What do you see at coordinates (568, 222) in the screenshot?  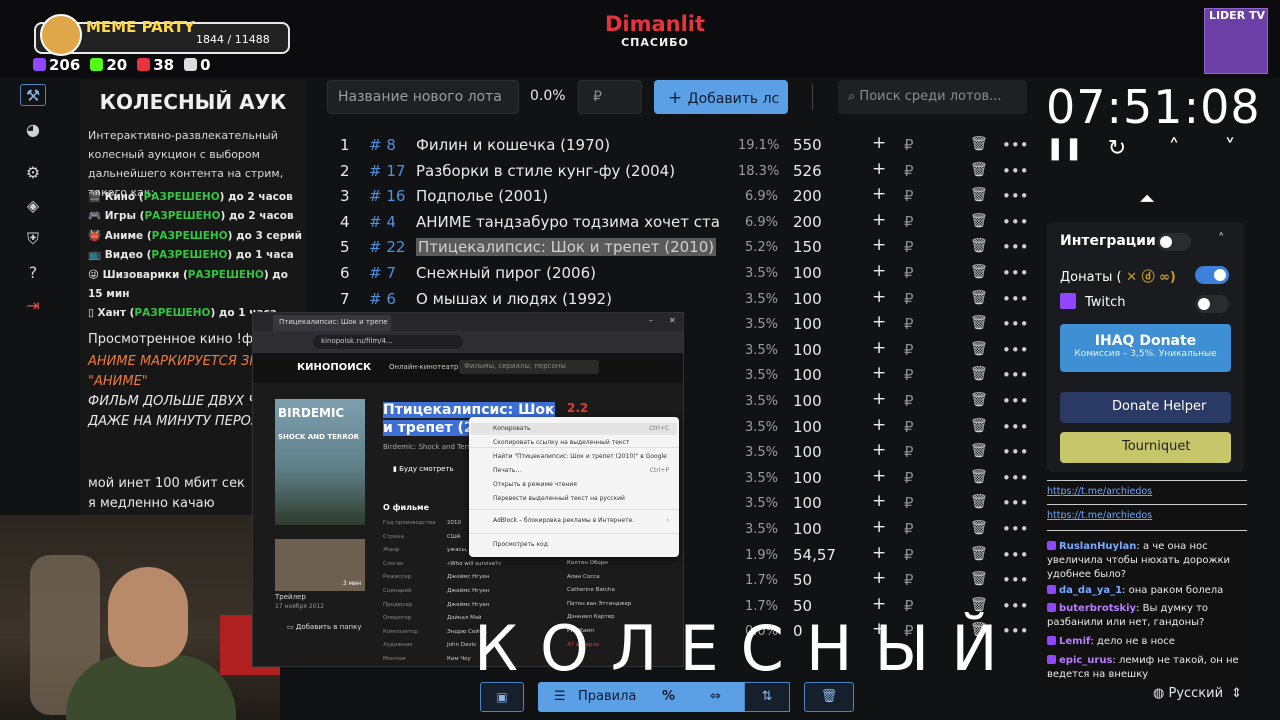 I see `lot-name: АНИМЕ тандзабуро тодзима хочет стать на` at bounding box center [568, 222].